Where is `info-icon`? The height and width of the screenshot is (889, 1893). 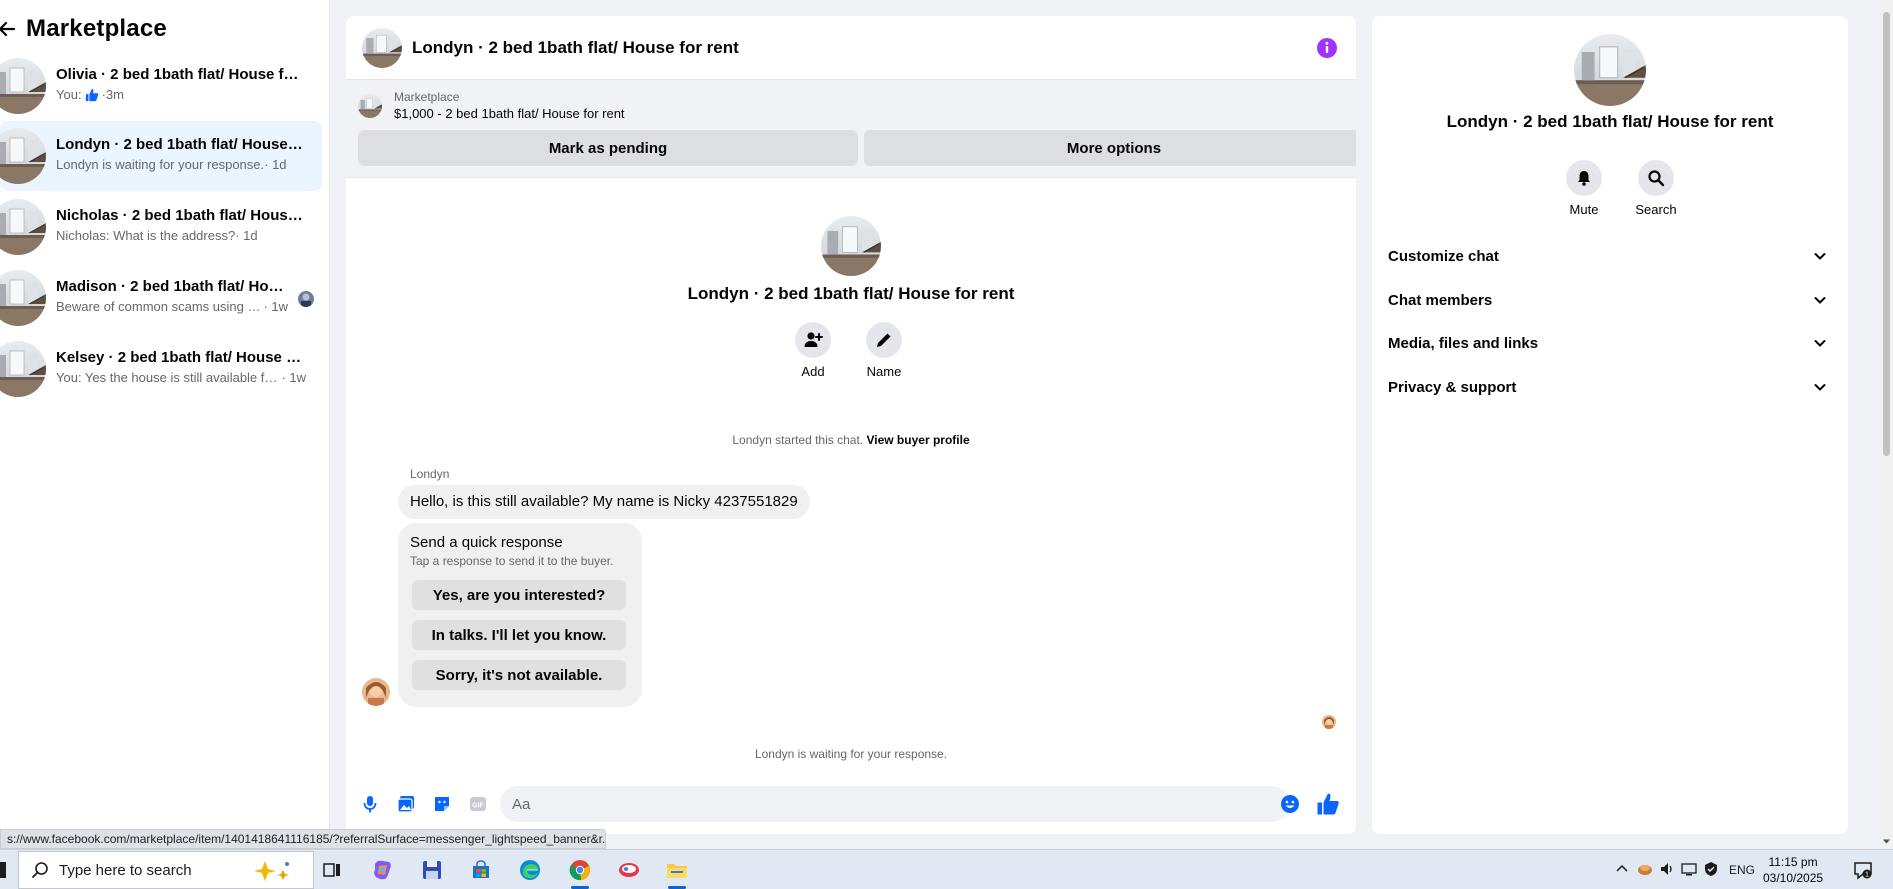
info-icon is located at coordinates (1327, 48).